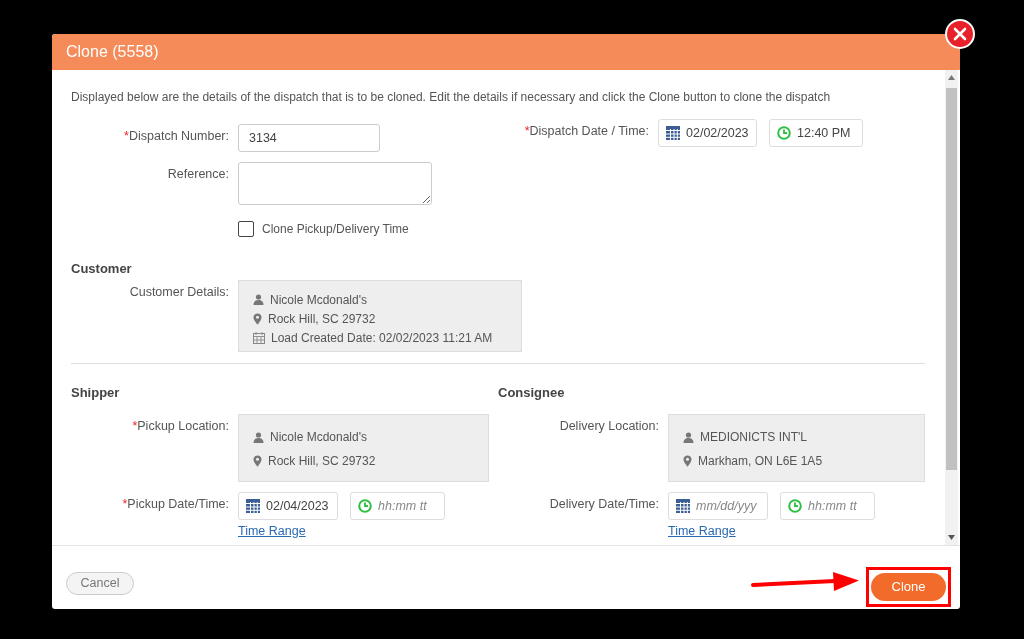 The image size is (1024, 639). I want to click on reference-field, so click(335, 183).